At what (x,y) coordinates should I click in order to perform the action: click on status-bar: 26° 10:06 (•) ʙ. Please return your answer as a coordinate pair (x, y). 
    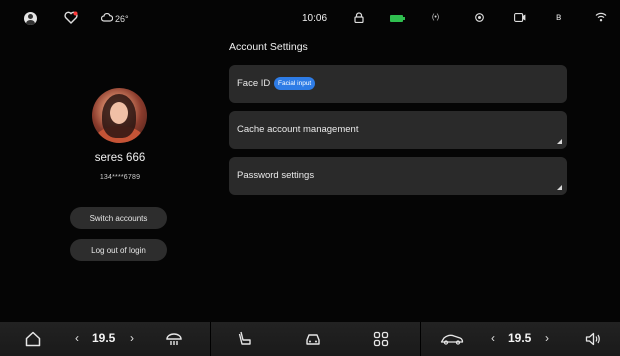
    Looking at the image, I should click on (310, 19).